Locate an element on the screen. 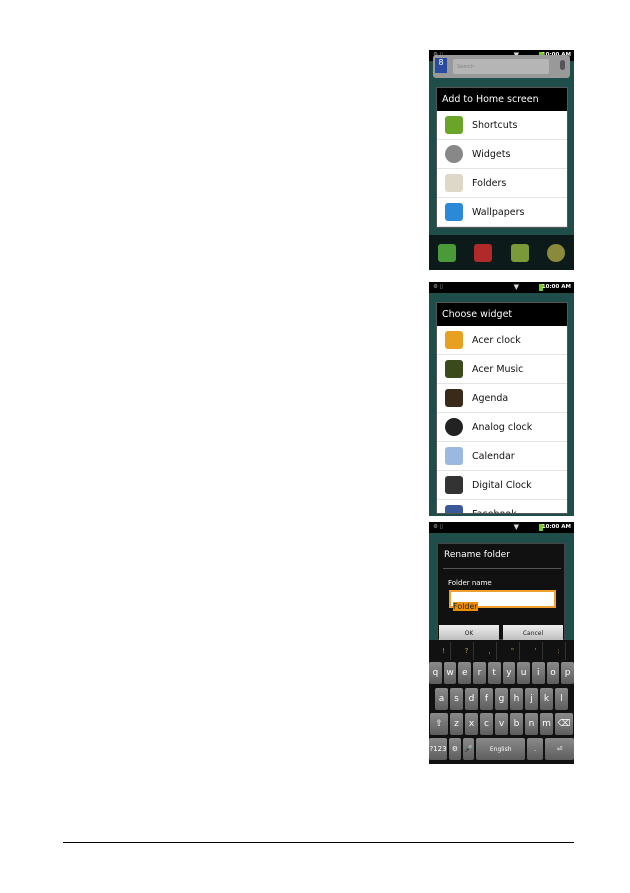 This screenshot has width=630, height=893. list-item: Folders is located at coordinates (502, 183).